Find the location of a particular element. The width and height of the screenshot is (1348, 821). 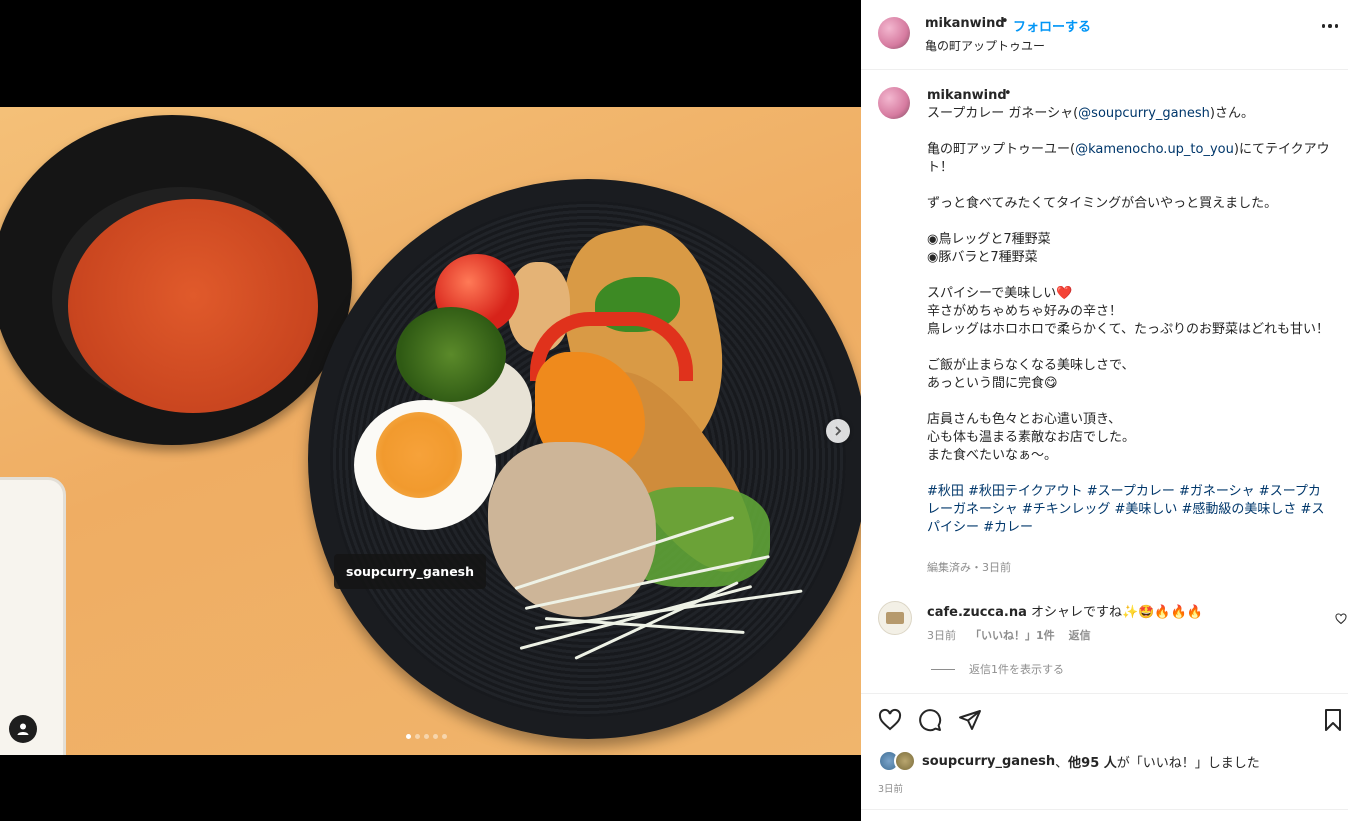

heart-emoji-icon: ❤️ is located at coordinates (1064, 293).